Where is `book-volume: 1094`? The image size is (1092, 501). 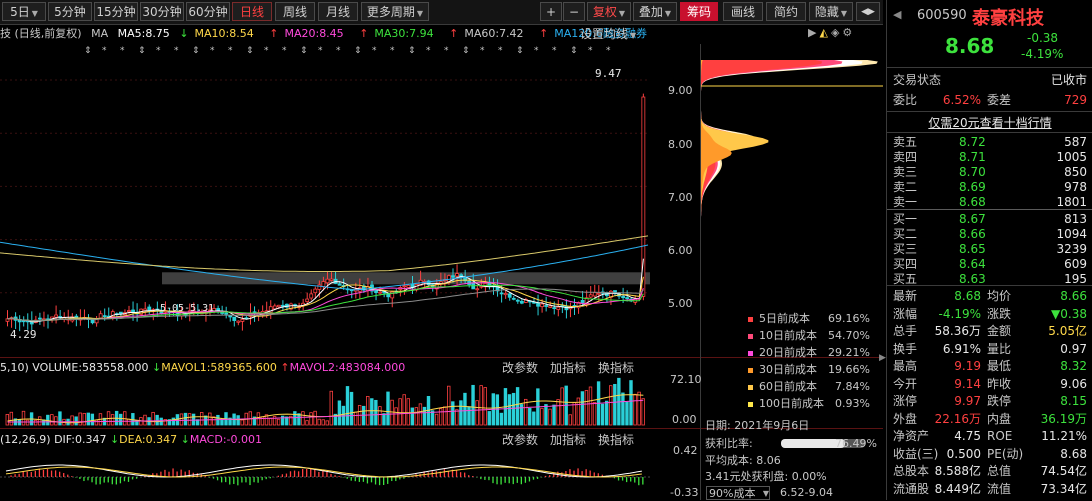 book-volume: 1094 is located at coordinates (1071, 234).